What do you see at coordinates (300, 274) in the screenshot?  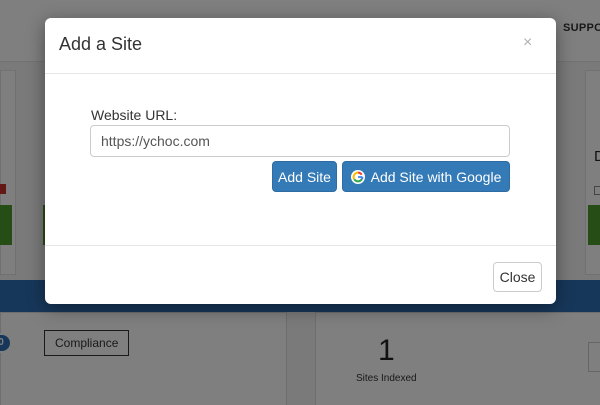 I see `dialog-footer: Close` at bounding box center [300, 274].